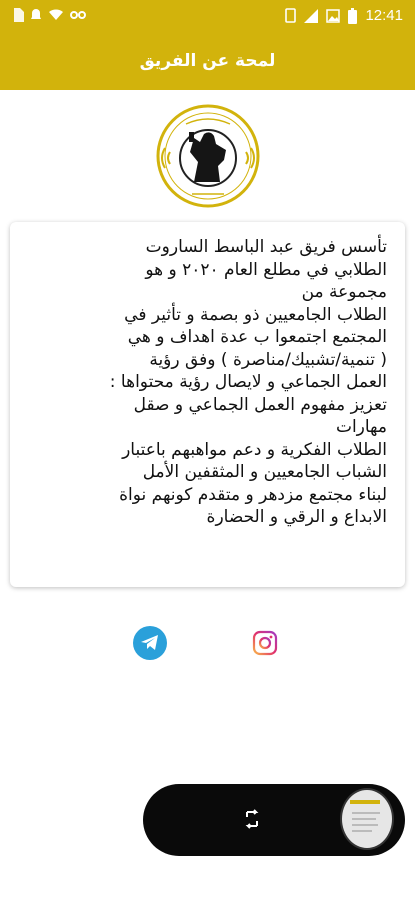 This screenshot has height=900, width=415. What do you see at coordinates (257, 337) in the screenshot?
I see `about-line: المجتمع اجتمعوا ب عدة اهداف و هي` at bounding box center [257, 337].